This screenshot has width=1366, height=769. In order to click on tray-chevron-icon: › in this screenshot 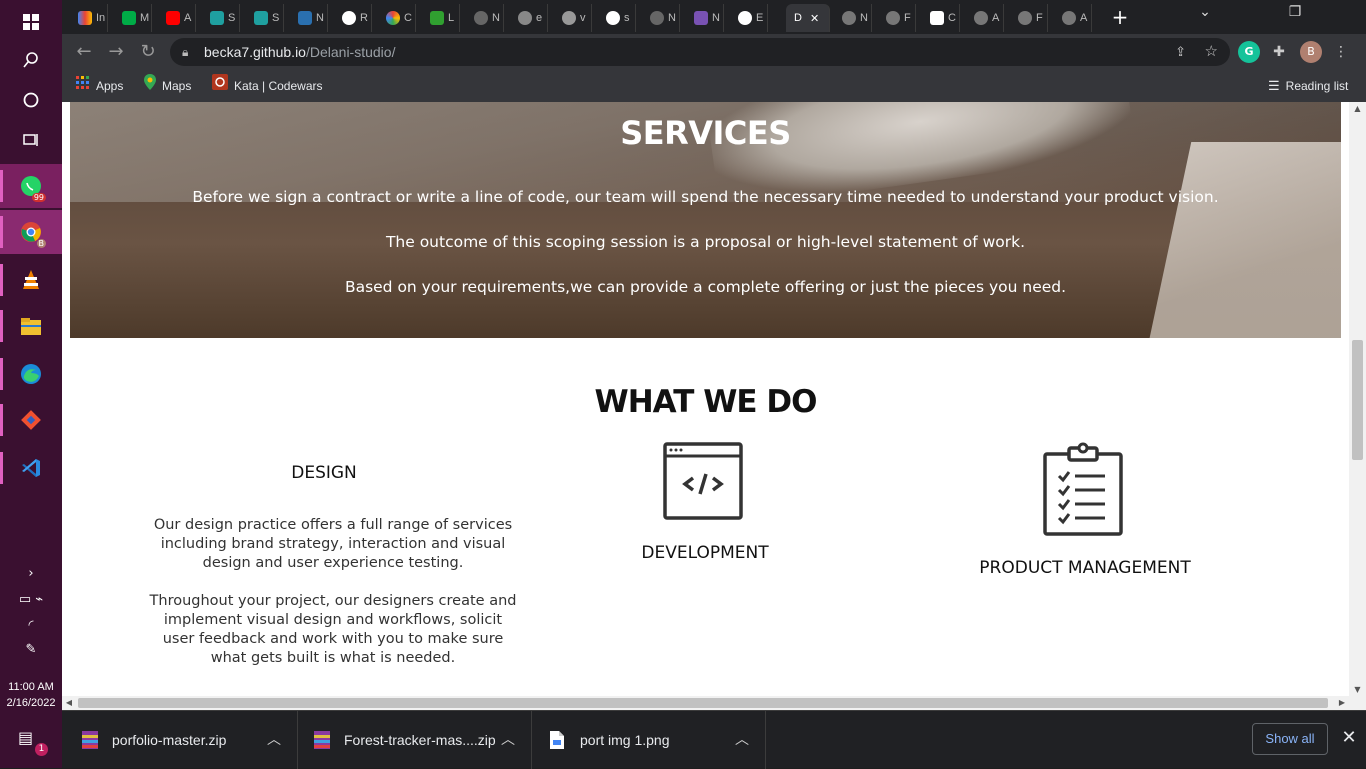, I will do `click(31, 573)`.